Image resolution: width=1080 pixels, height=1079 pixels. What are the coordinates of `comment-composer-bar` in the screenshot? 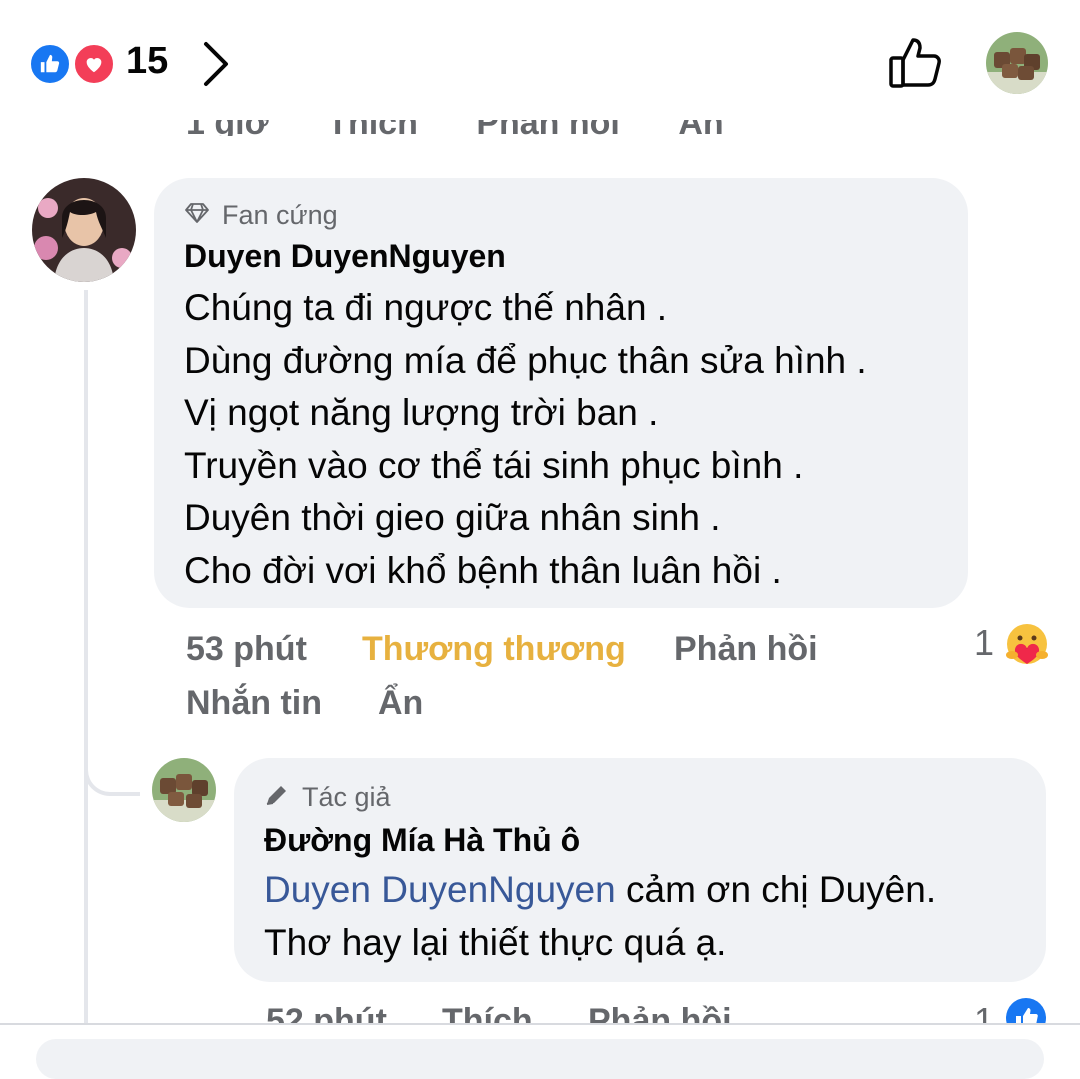 It's located at (540, 1051).